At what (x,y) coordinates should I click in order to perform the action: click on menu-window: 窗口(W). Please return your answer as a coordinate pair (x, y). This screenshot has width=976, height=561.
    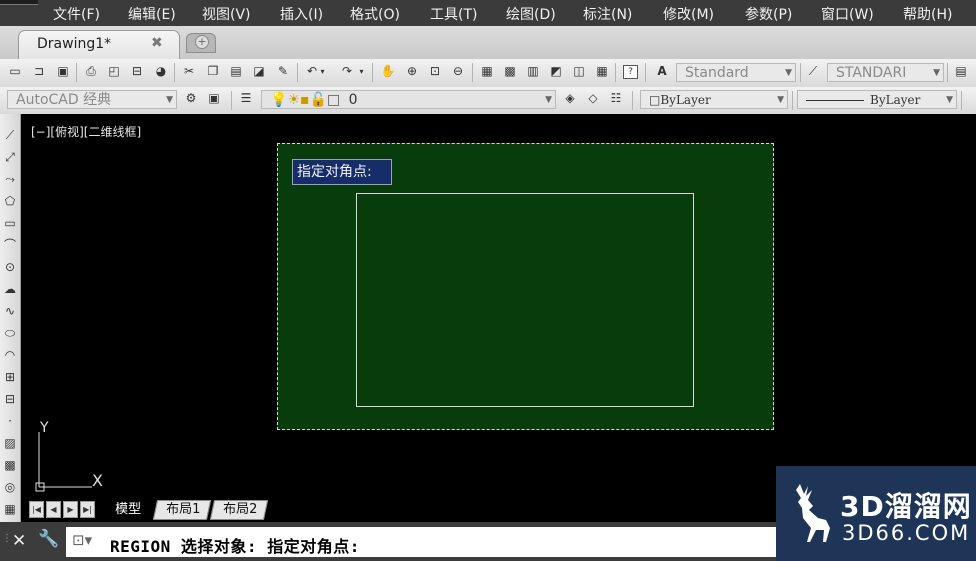
    Looking at the image, I should click on (847, 14).